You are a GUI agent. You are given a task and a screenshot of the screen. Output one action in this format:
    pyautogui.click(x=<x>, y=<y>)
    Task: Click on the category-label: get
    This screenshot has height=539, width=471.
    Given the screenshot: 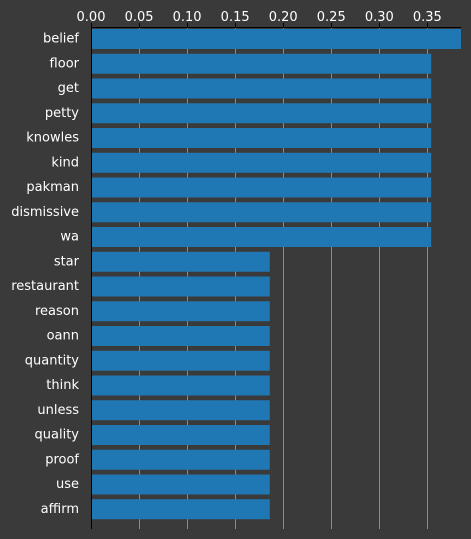 What is the action you would take?
    pyautogui.click(x=68, y=88)
    